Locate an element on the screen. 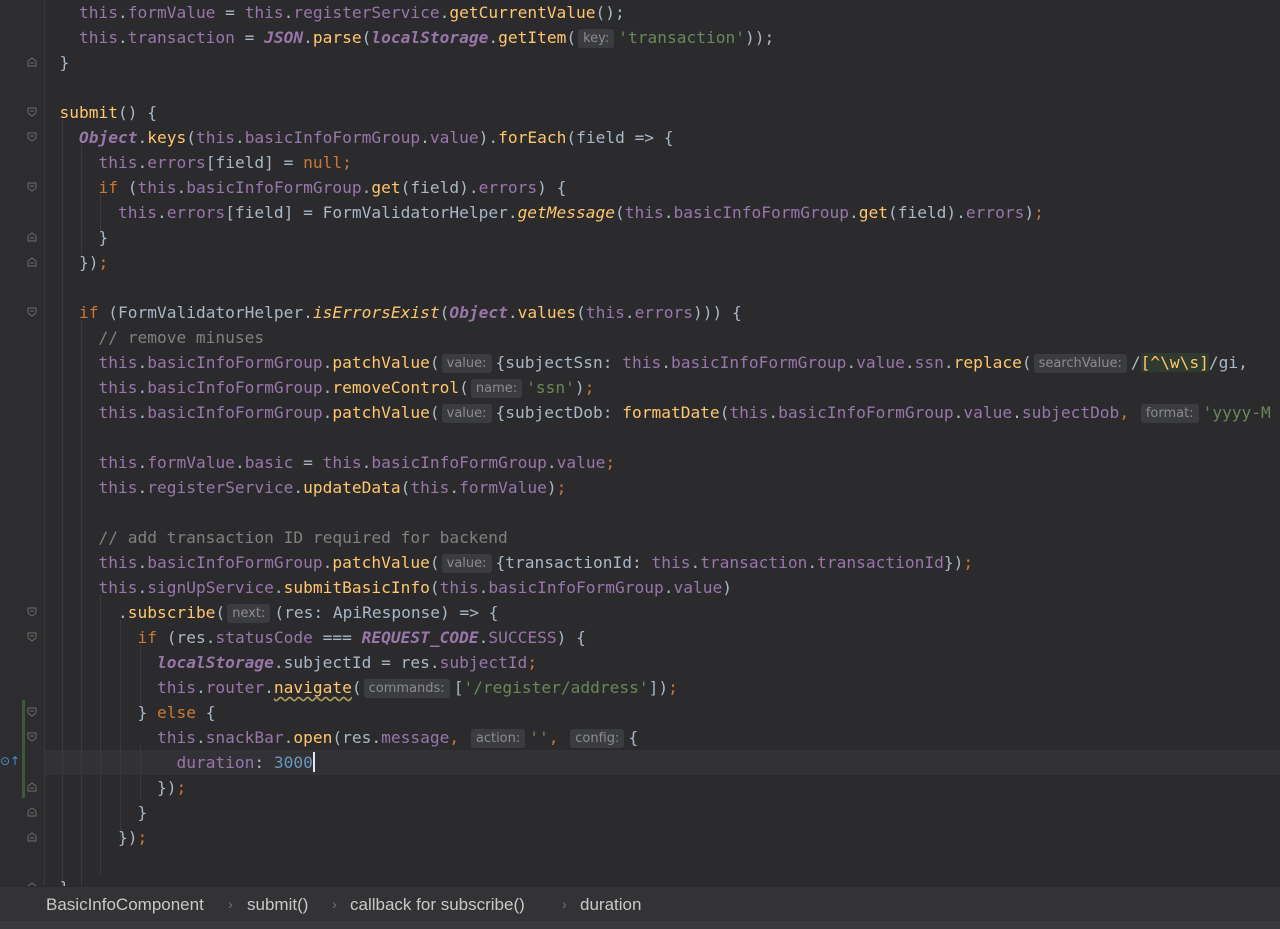  code-line: } else { is located at coordinates (127, 712).